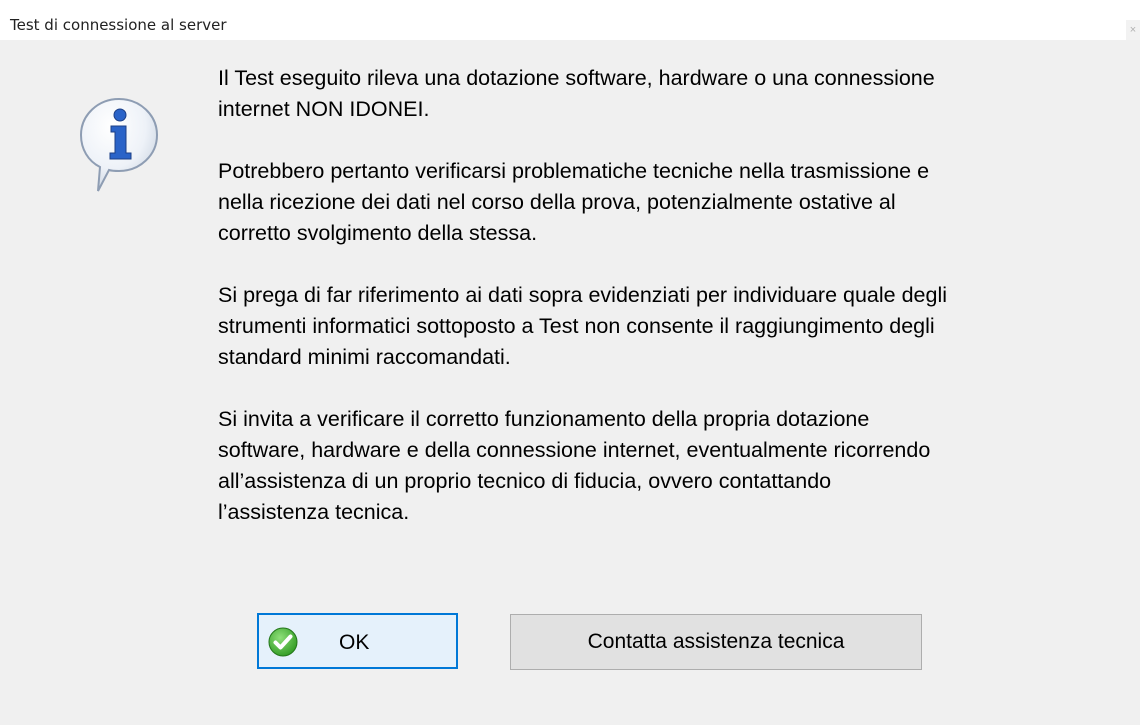 The height and width of the screenshot is (725, 1140). I want to click on ok-button: OK, so click(357, 641).